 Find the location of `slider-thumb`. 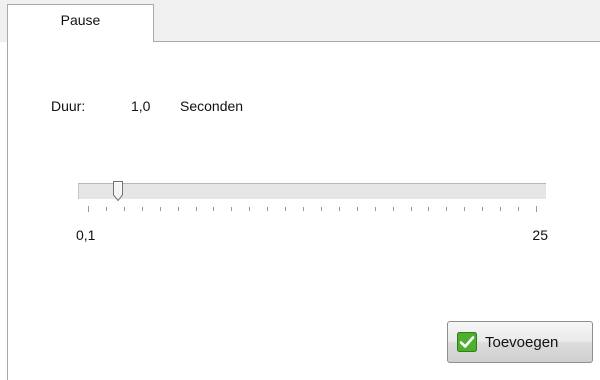

slider-thumb is located at coordinates (118, 191).